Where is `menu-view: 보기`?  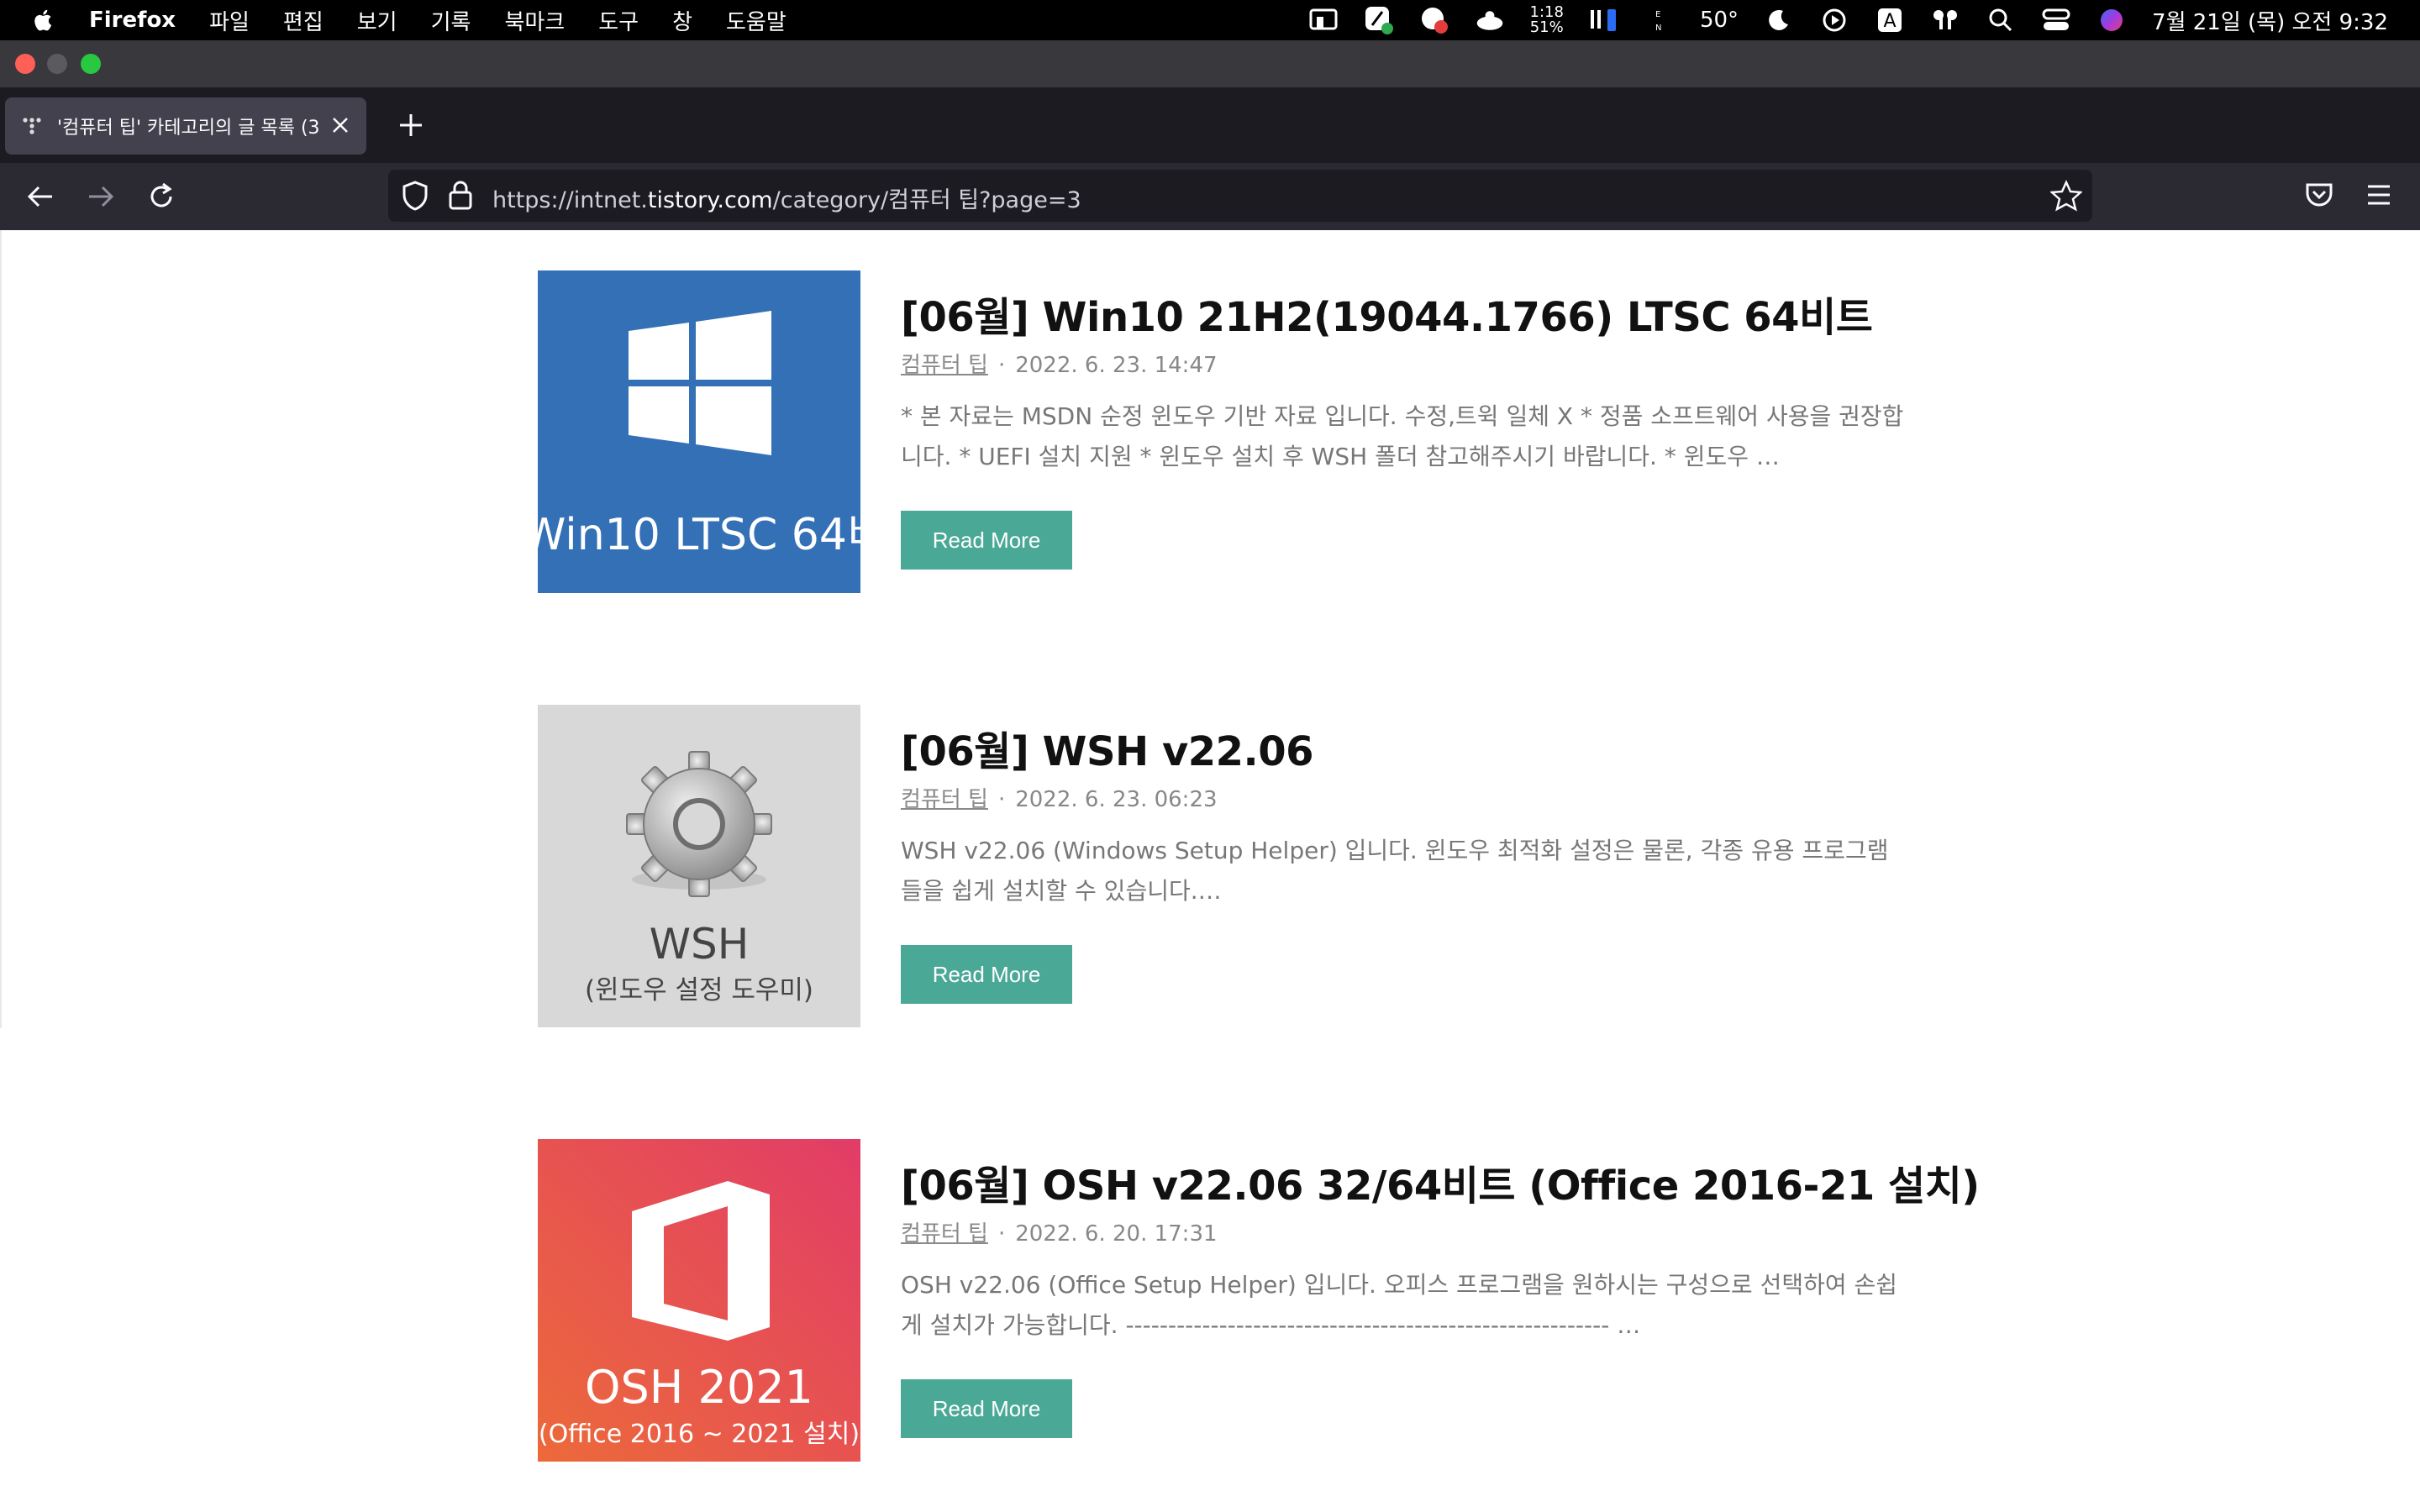 menu-view: 보기 is located at coordinates (377, 20).